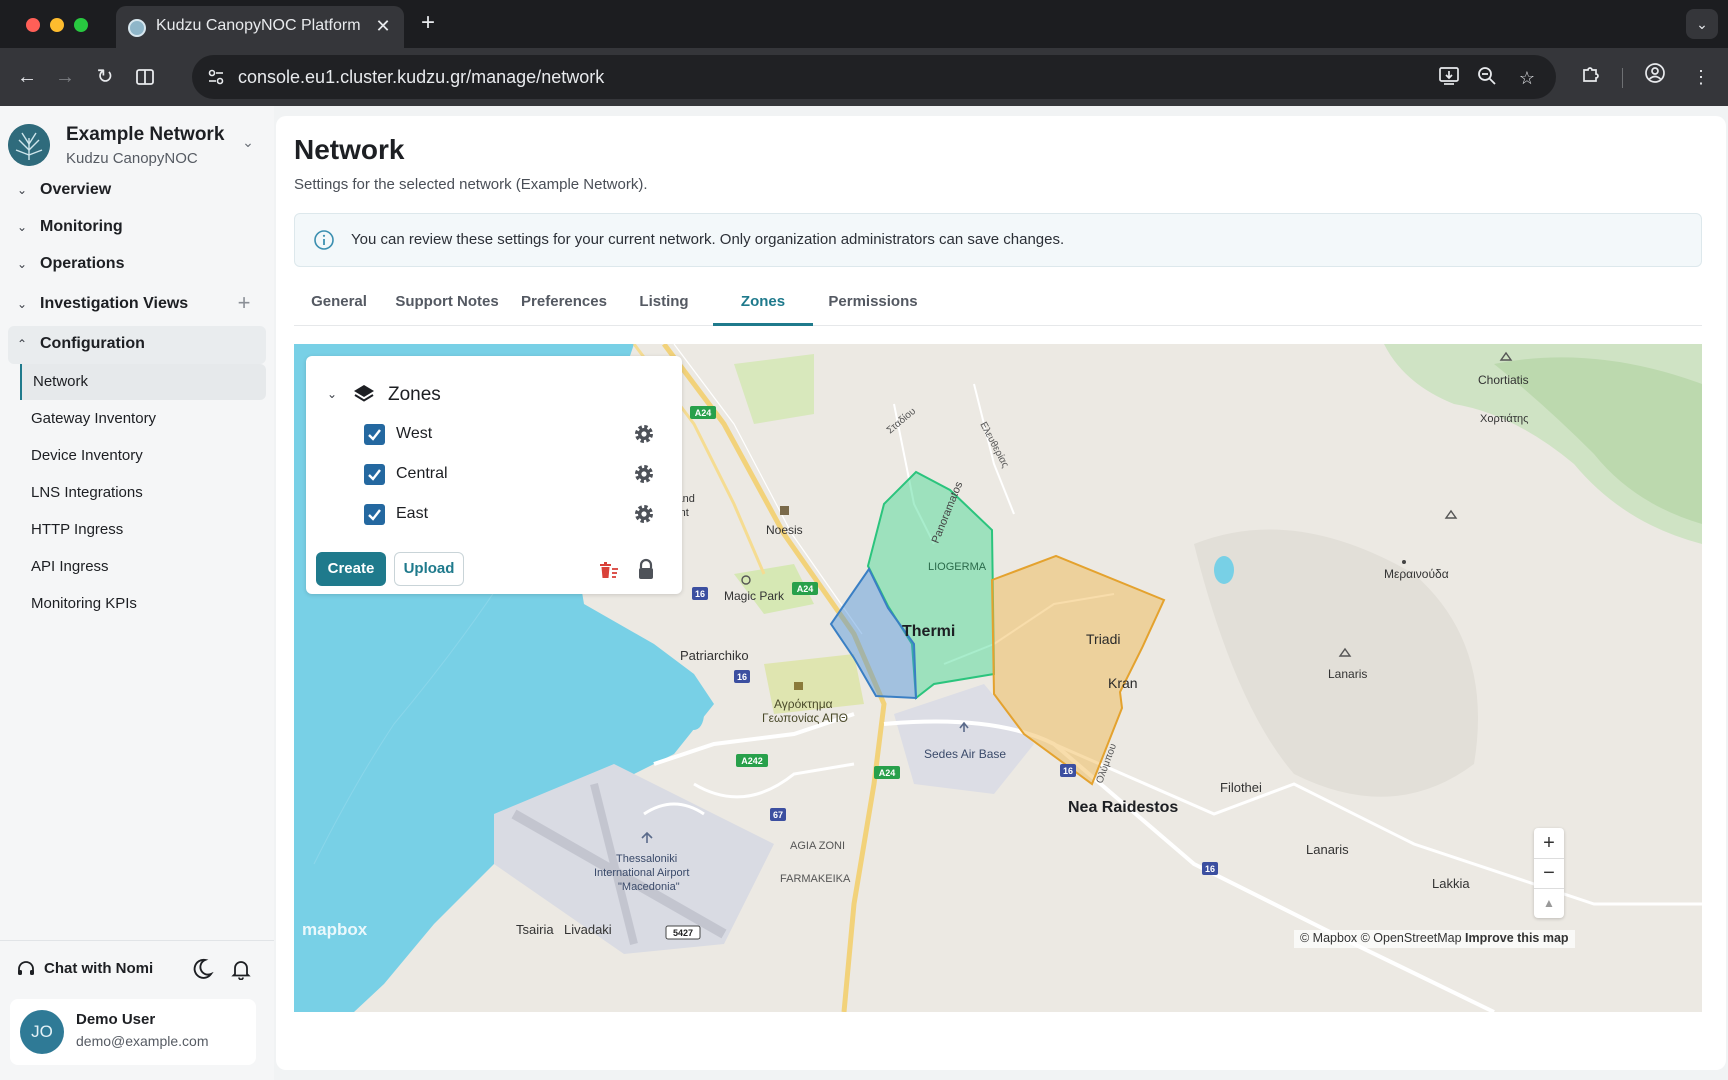 The image size is (1728, 1080). What do you see at coordinates (714, 655) in the screenshot?
I see `map-label: Patriarchiko` at bounding box center [714, 655].